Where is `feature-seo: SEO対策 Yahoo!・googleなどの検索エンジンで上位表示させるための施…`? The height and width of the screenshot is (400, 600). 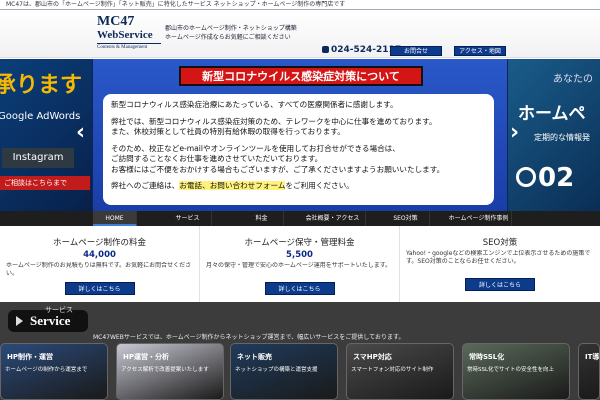
feature-seo: SEO対策 Yahoo!・googleなどの検索エンジンで上位表示させるための施… is located at coordinates (500, 264).